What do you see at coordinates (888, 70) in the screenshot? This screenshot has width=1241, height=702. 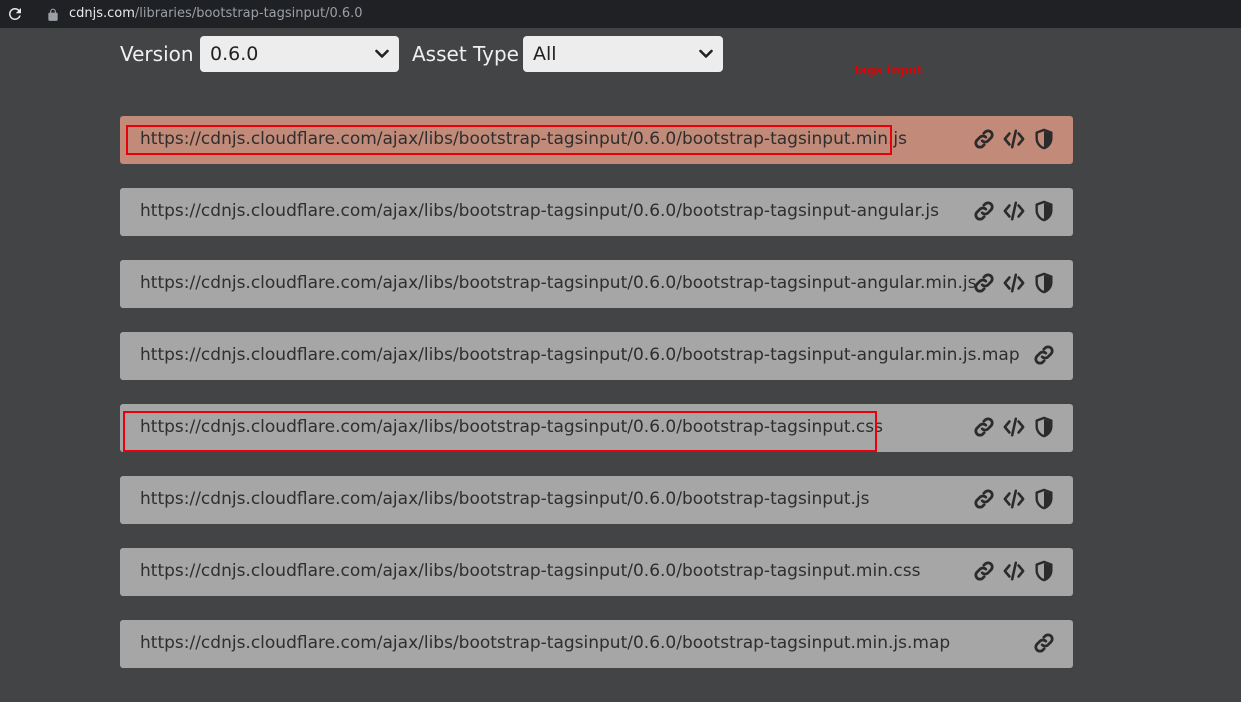 I see `annotation-label: tags input` at bounding box center [888, 70].